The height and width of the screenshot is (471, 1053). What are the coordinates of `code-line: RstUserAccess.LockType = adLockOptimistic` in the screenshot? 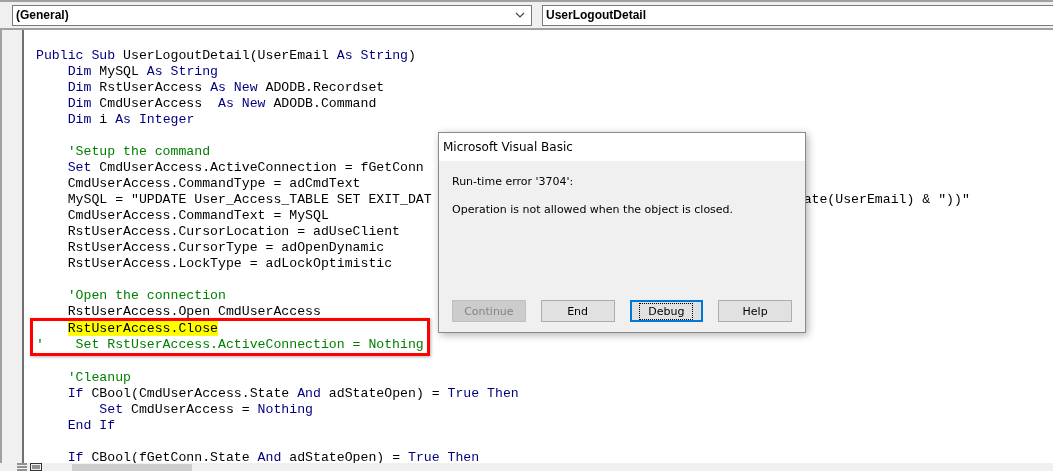 It's located at (229, 264).